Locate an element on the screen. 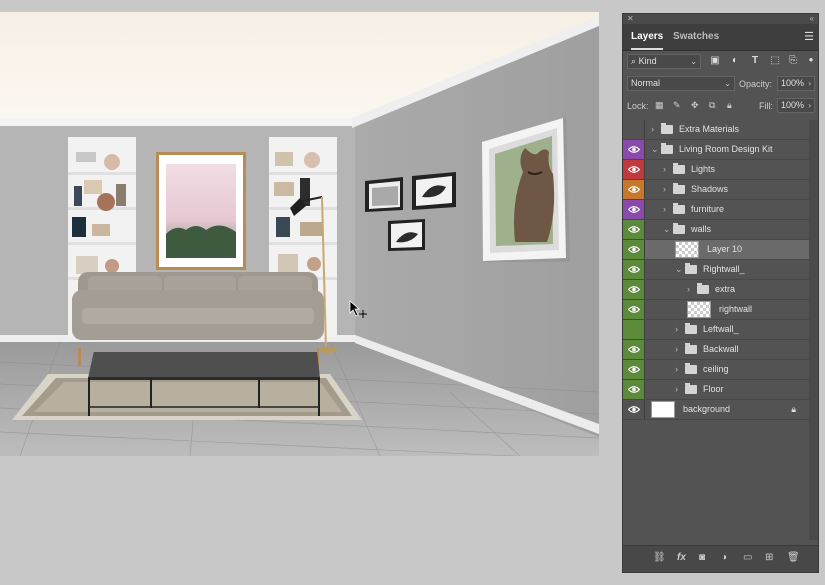 This screenshot has width=825, height=585. layer-name: background is located at coordinates (707, 409).